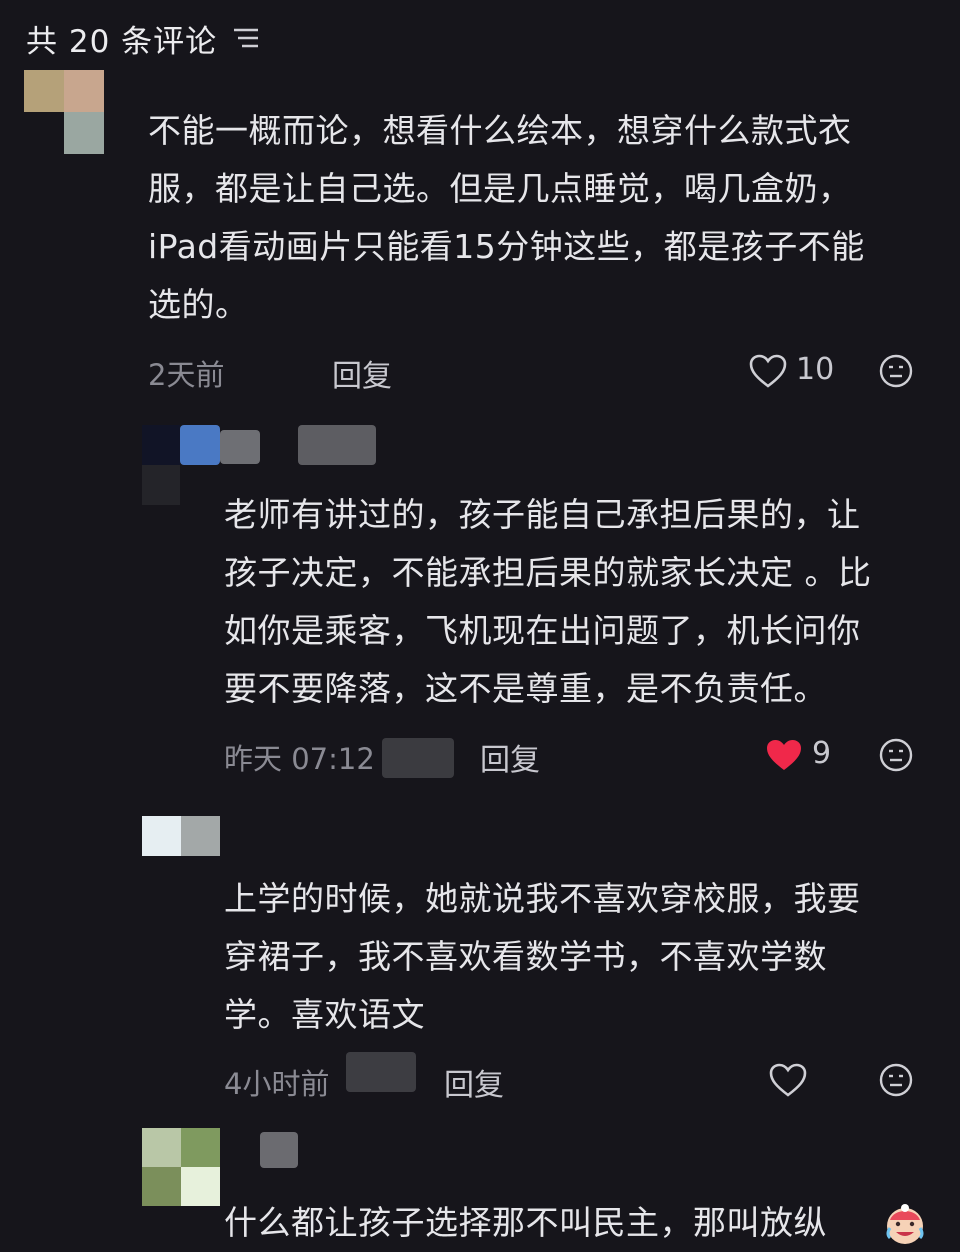 Image resolution: width=960 pixels, height=1252 pixels. What do you see at coordinates (122, 41) in the screenshot?
I see `comment-count-title: 共 20 条评论` at bounding box center [122, 41].